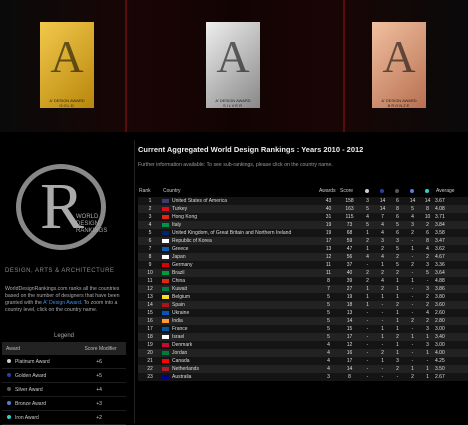 This screenshot has width=468, height=425. What do you see at coordinates (240, 345) in the screenshot?
I see `country-cell: Denmark` at bounding box center [240, 345].